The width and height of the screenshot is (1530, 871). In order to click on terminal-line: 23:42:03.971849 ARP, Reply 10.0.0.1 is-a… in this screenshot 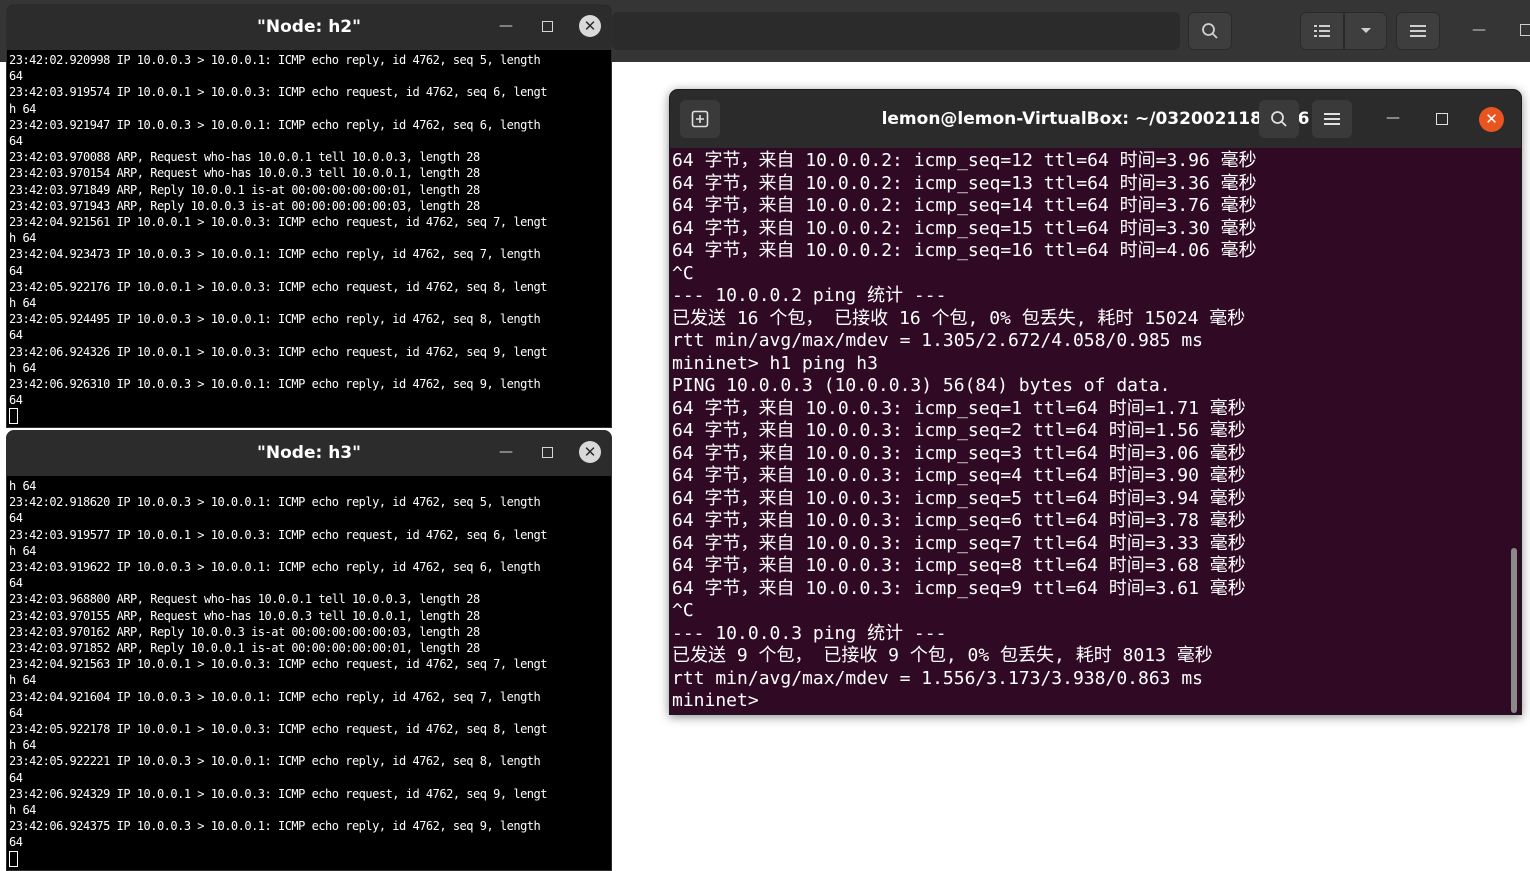, I will do `click(244, 189)`.